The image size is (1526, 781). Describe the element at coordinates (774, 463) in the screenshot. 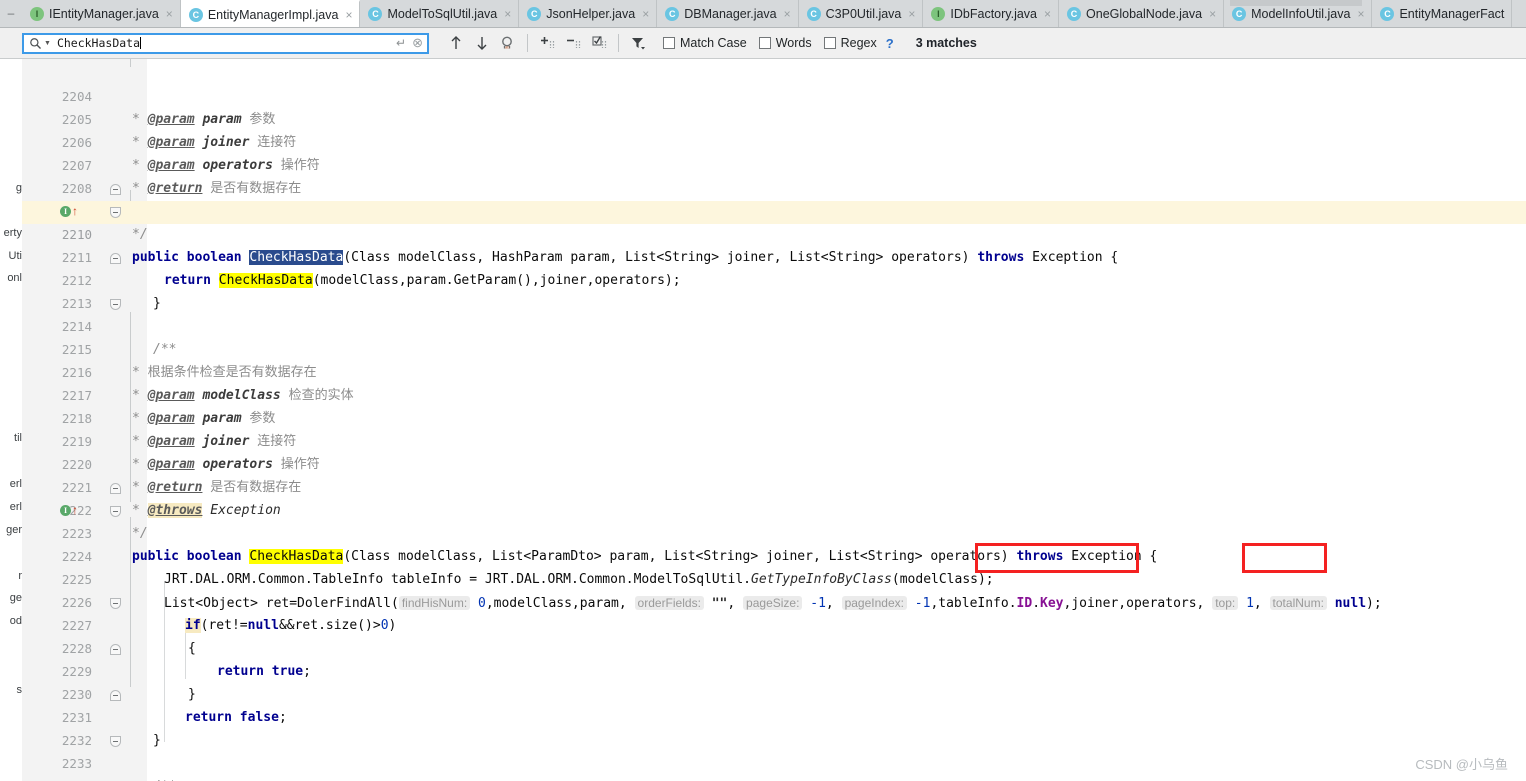

I see `code-line: 2220 * @return 是否有数据存在` at that location.